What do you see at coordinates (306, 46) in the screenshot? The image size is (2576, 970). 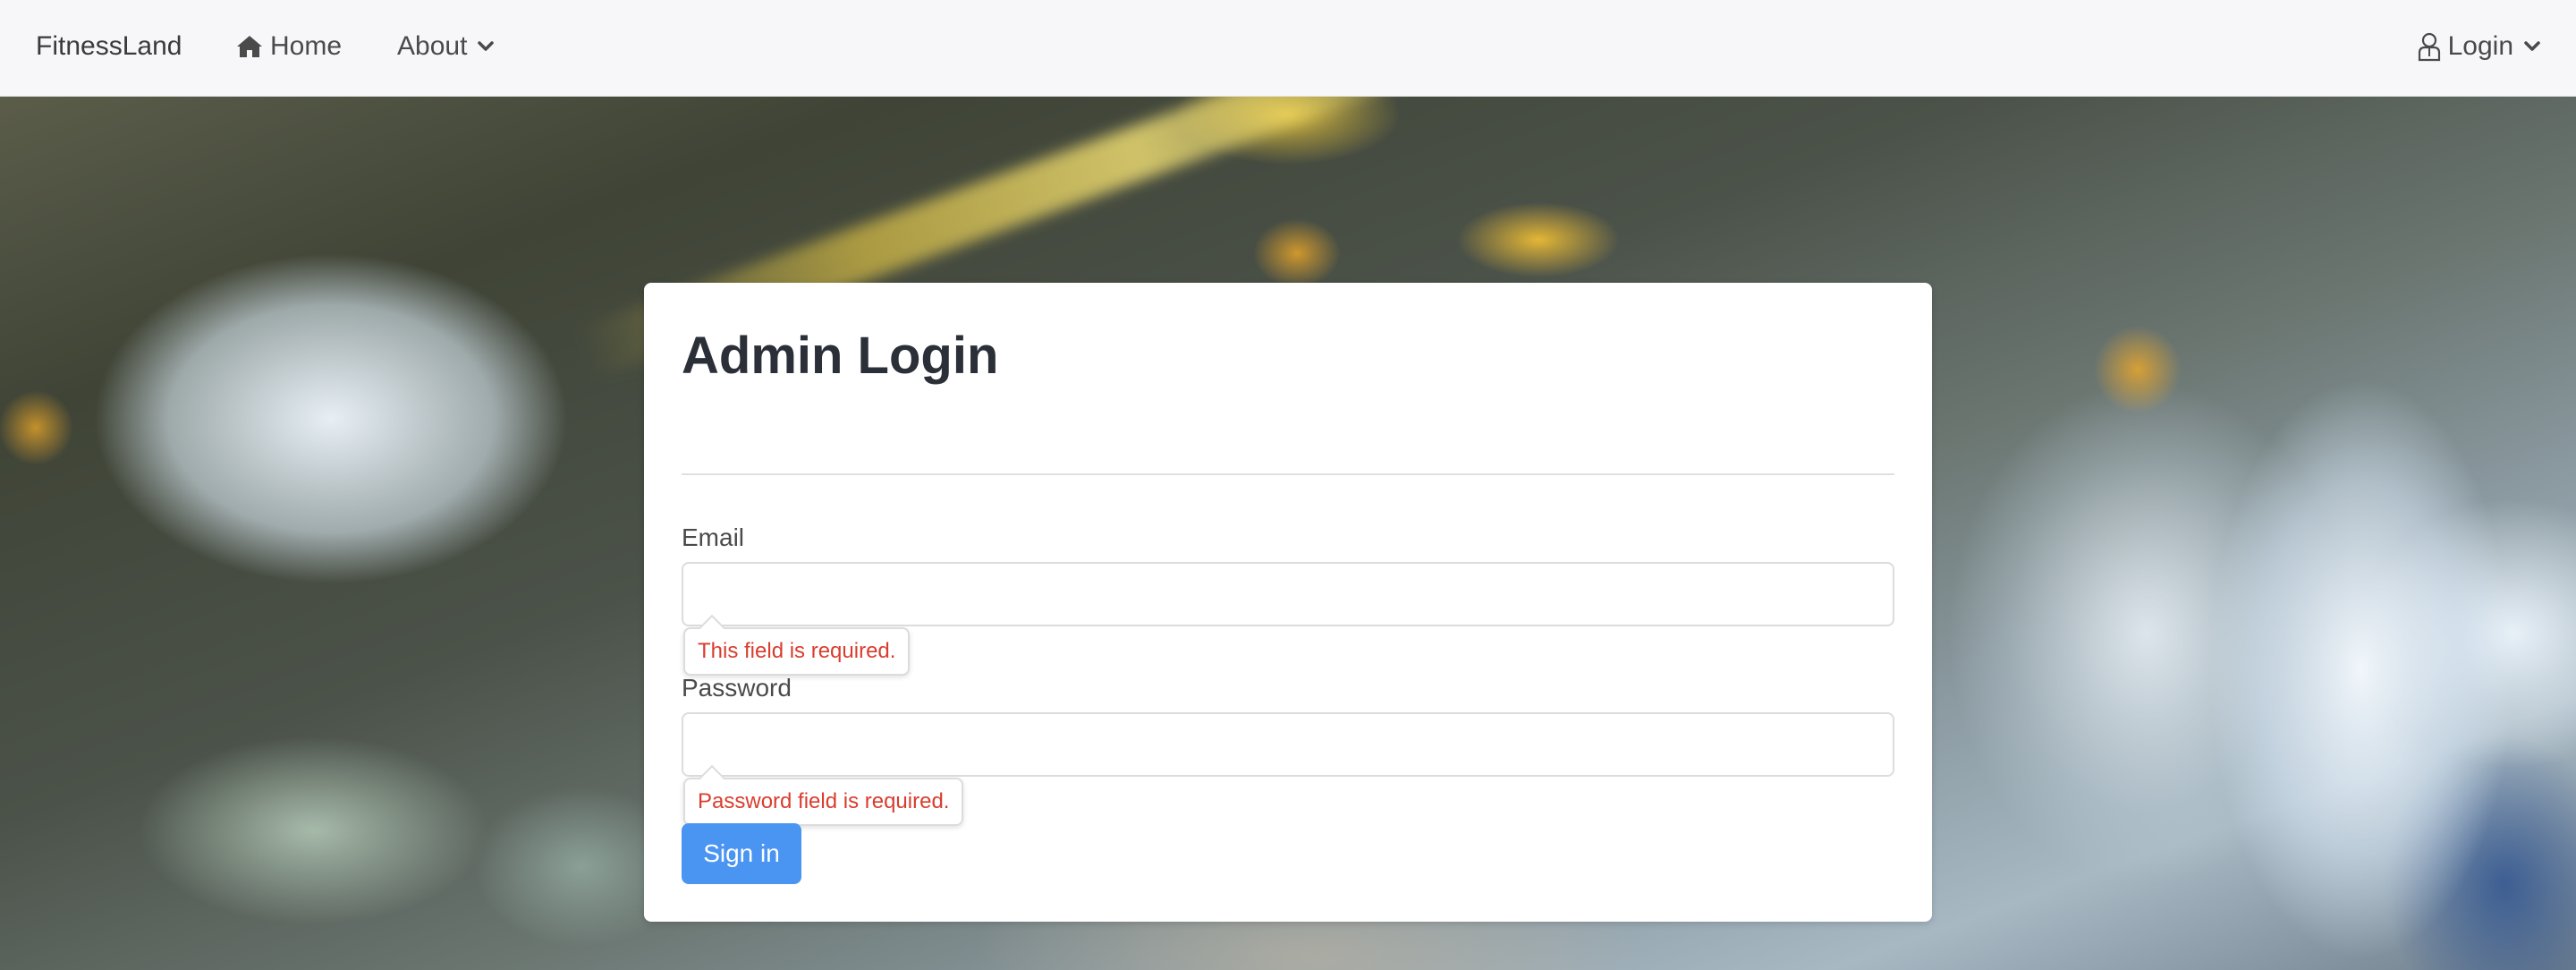 I see `nav-home-label: Home` at bounding box center [306, 46].